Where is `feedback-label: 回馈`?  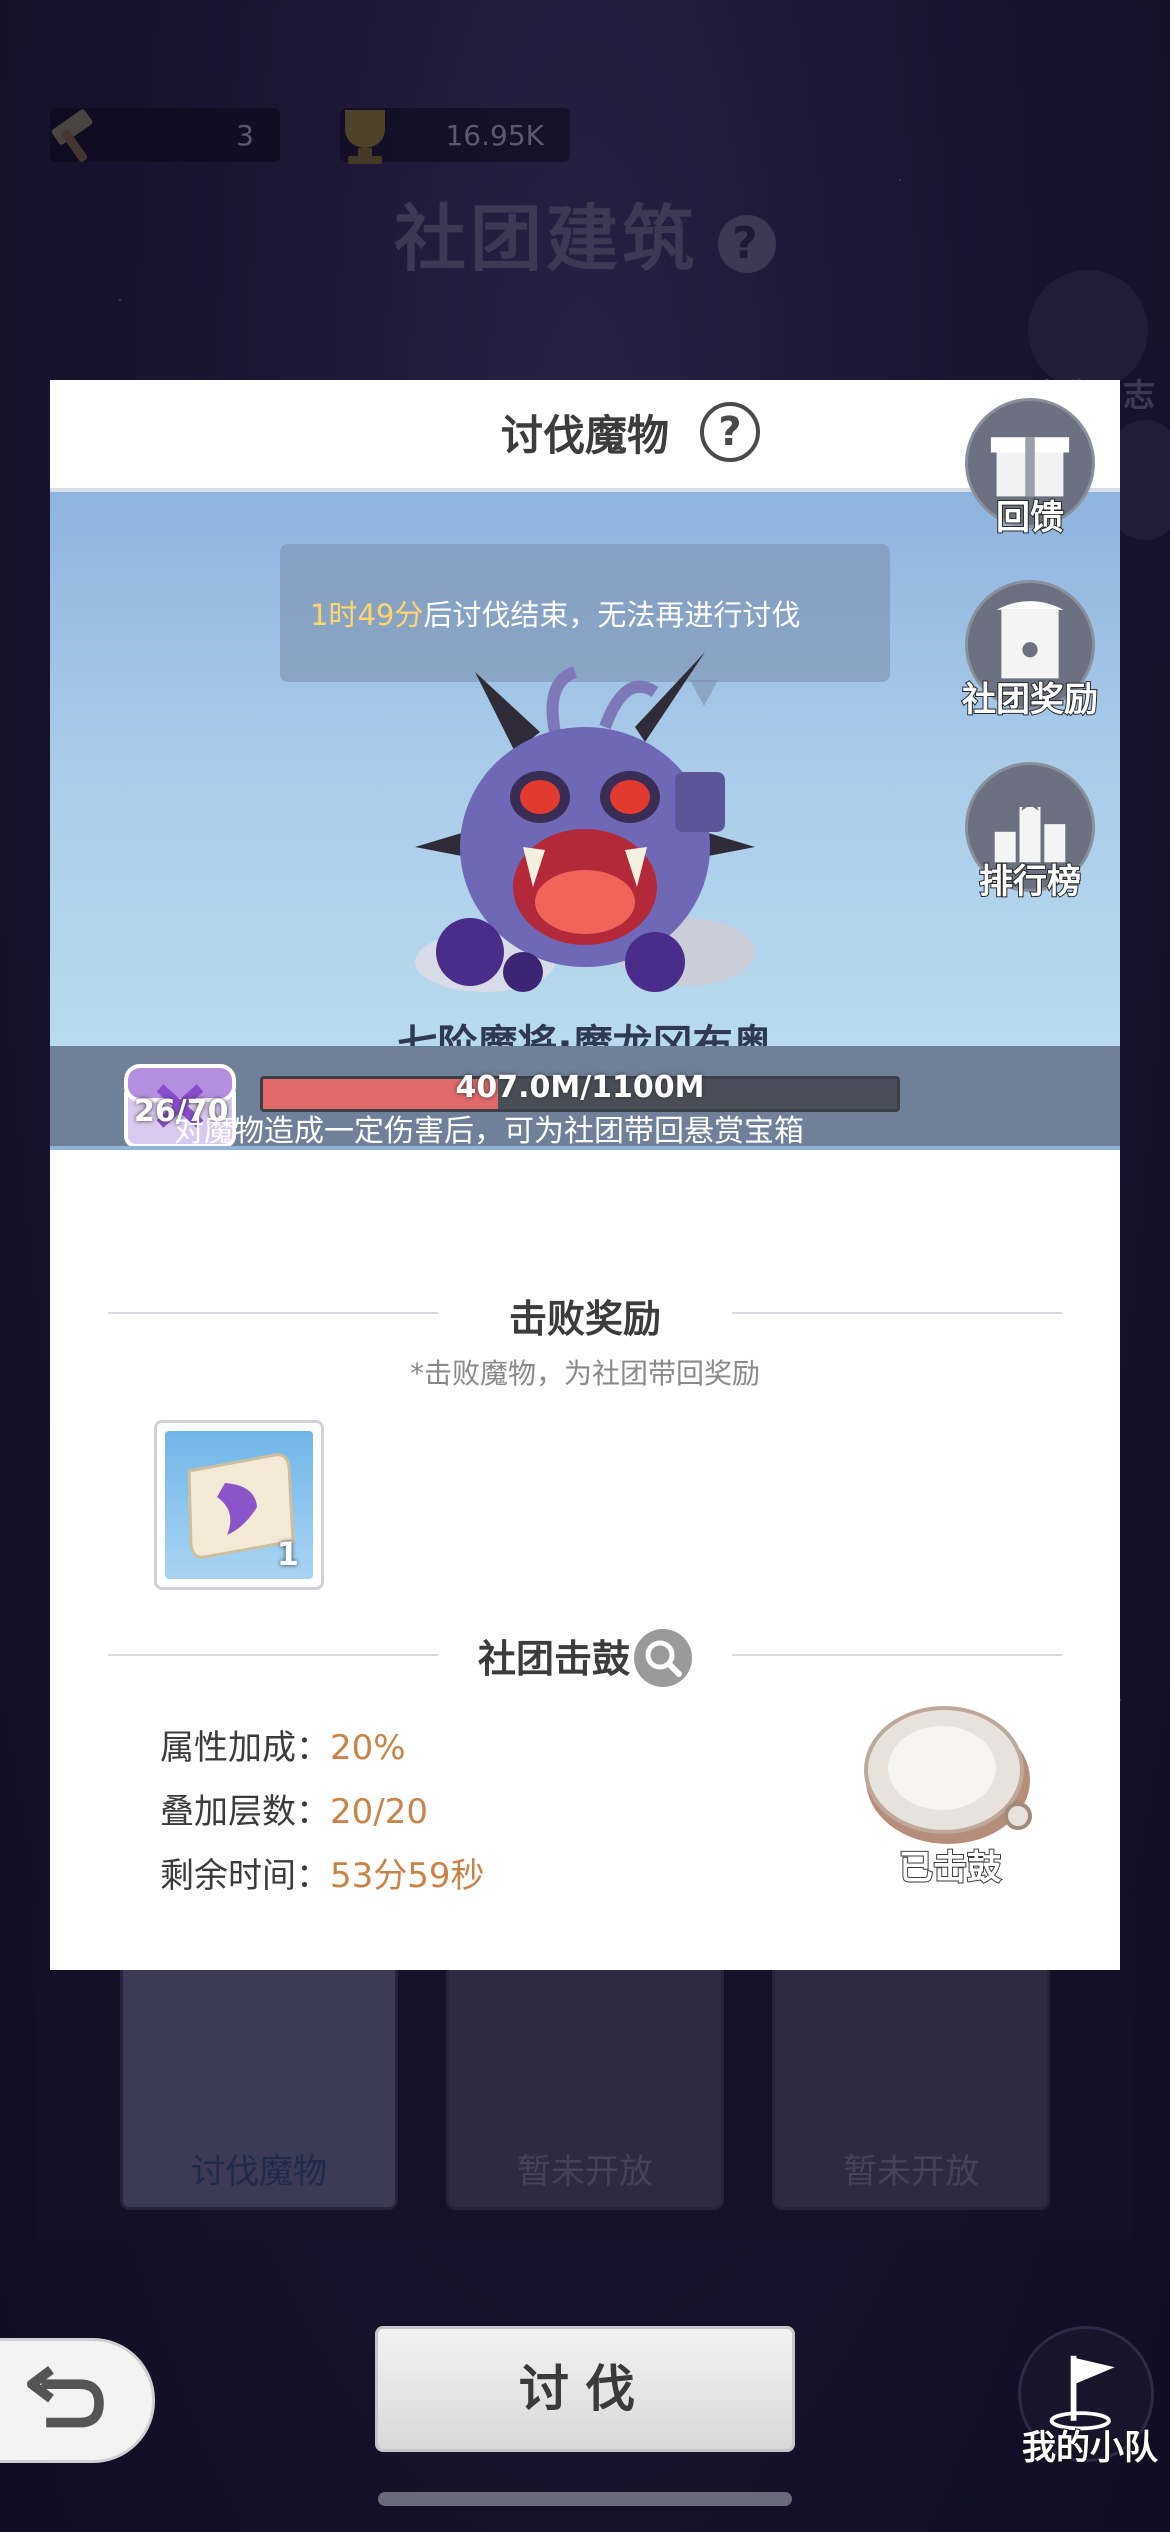 feedback-label: 回馈 is located at coordinates (1030, 518).